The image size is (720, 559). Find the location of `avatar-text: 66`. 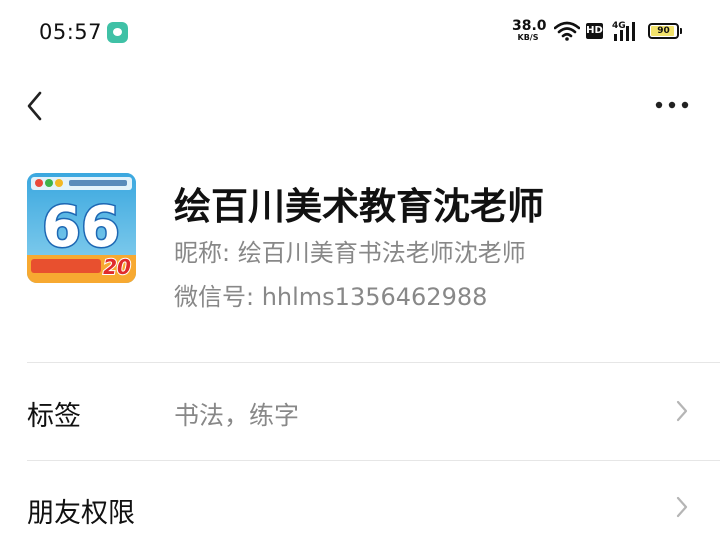

avatar-text: 66 is located at coordinates (81, 227).